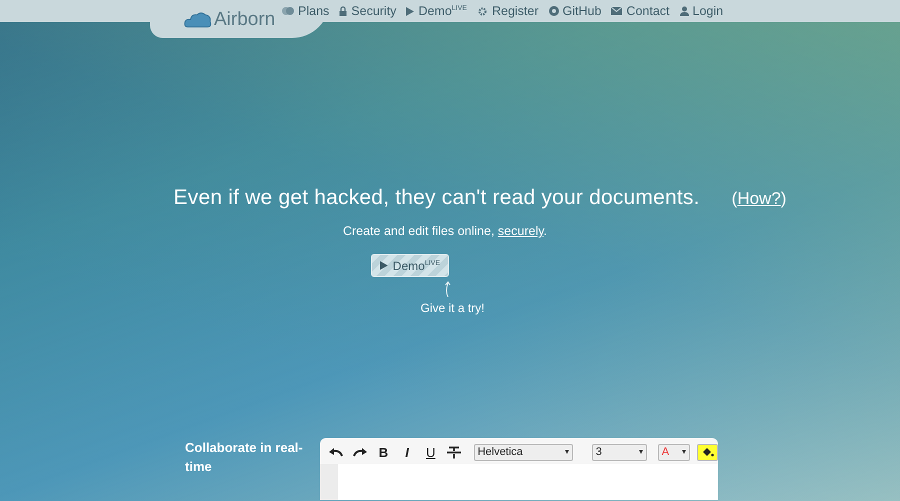 This screenshot has height=501, width=900. Describe the element at coordinates (575, 11) in the screenshot. I see `nav-link: GitHub` at that location.